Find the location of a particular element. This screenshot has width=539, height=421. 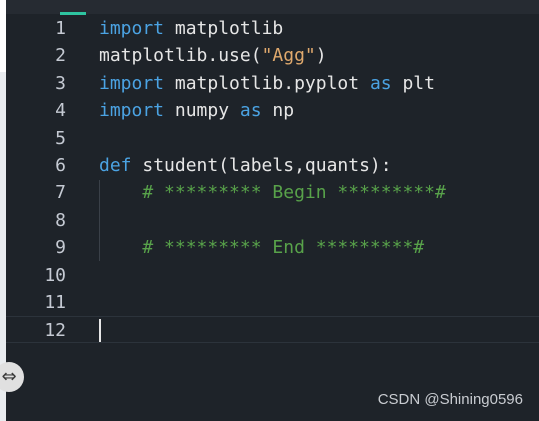

code-text: # ********* Begin *********# is located at coordinates (272, 192).